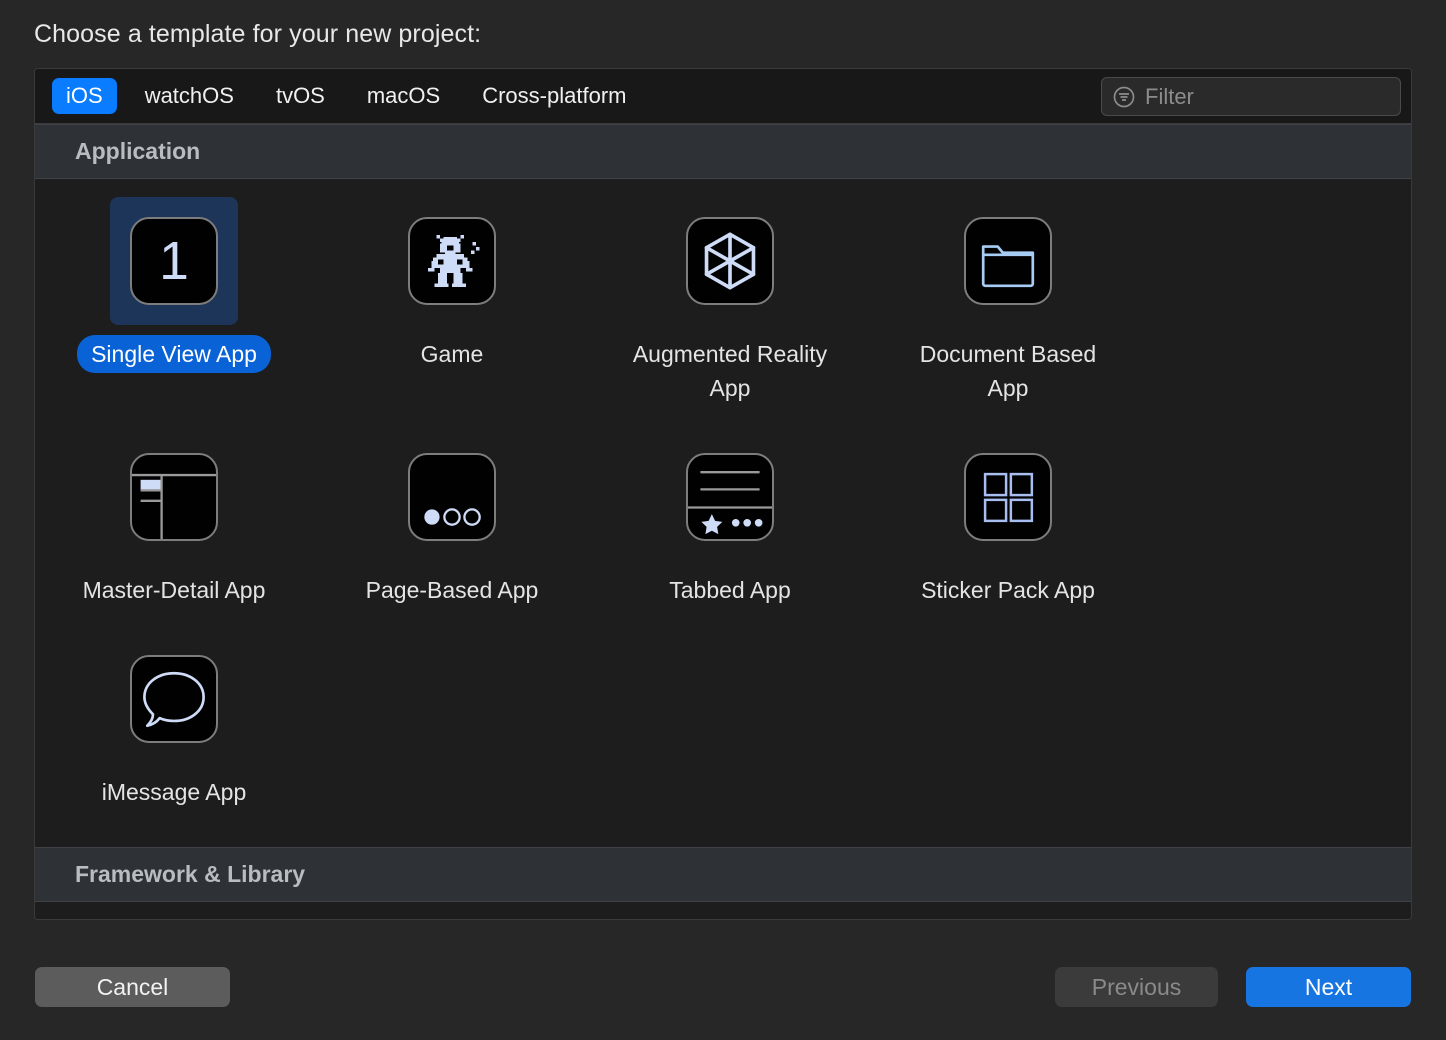 The image size is (1446, 1040). Describe the element at coordinates (452, 590) in the screenshot. I see `template-label: Page-Based App` at that location.